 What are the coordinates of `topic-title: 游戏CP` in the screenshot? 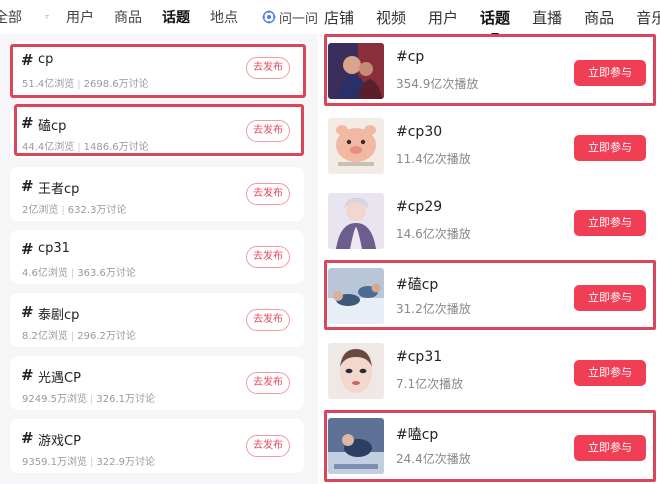 It's located at (59, 441).